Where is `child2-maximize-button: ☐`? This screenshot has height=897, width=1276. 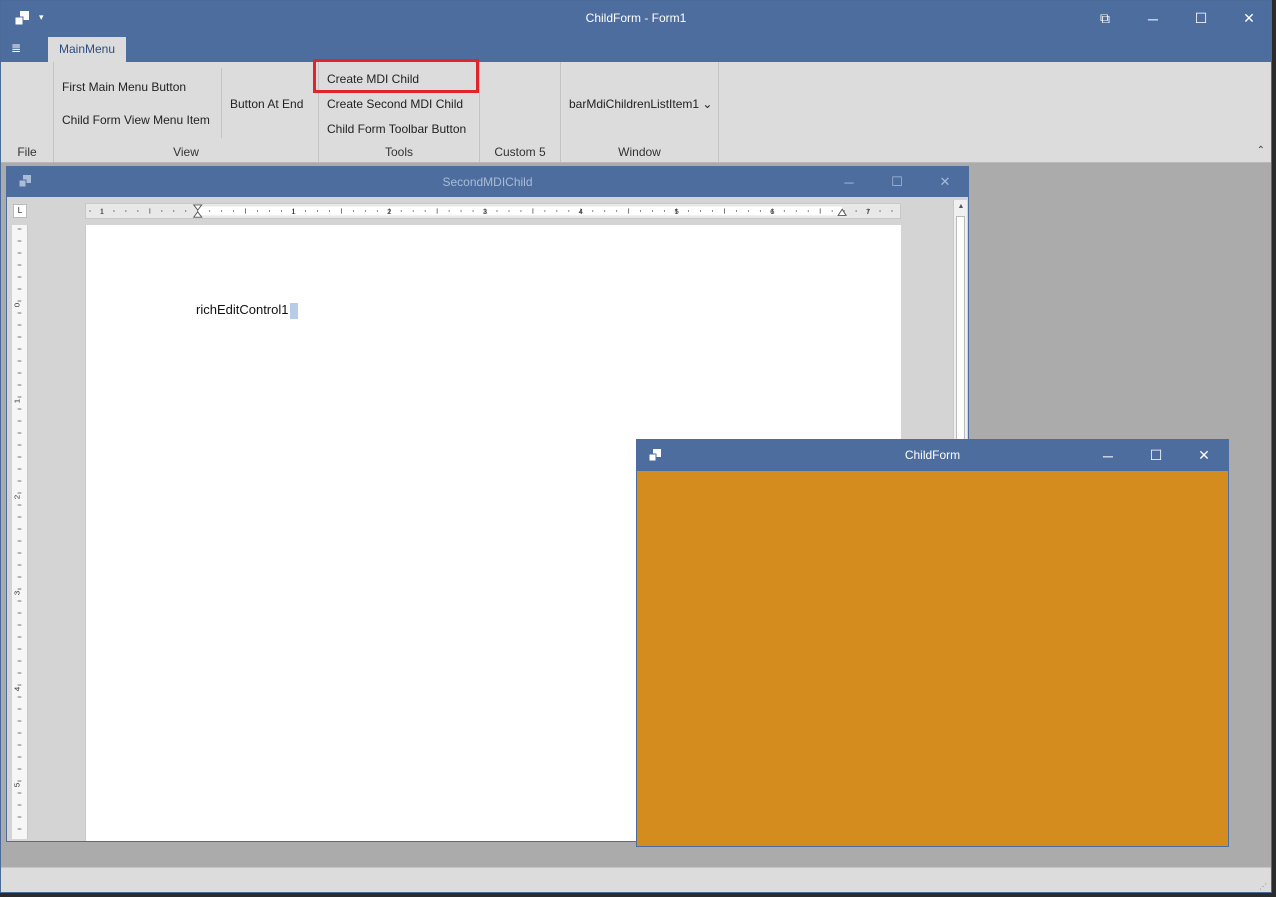
child2-maximize-button: ☐ is located at coordinates (1156, 455).